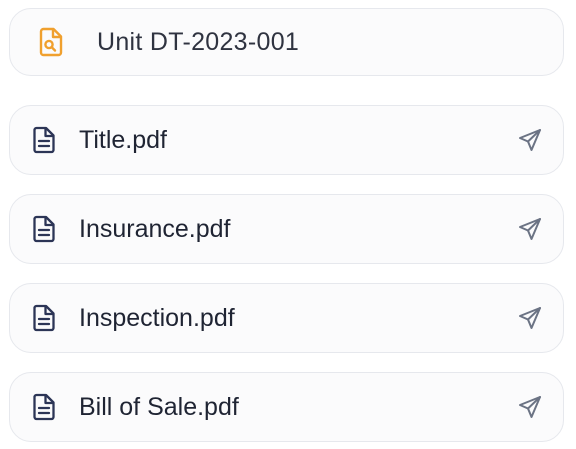 The width and height of the screenshot is (576, 449). Describe the element at coordinates (159, 406) in the screenshot. I see `file-name: Bill of Sale.pdf` at that location.